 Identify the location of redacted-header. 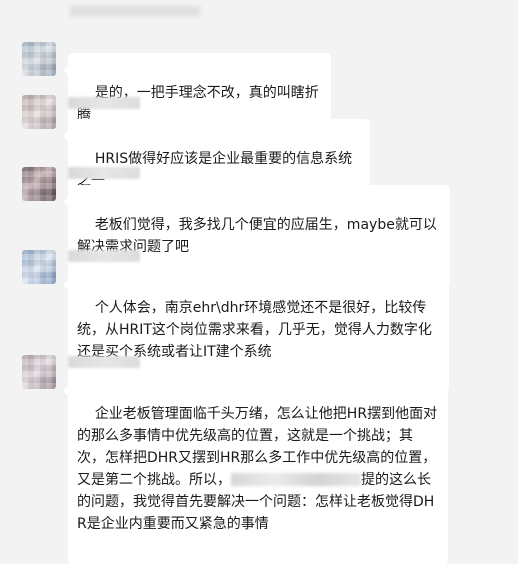
(135, 11).